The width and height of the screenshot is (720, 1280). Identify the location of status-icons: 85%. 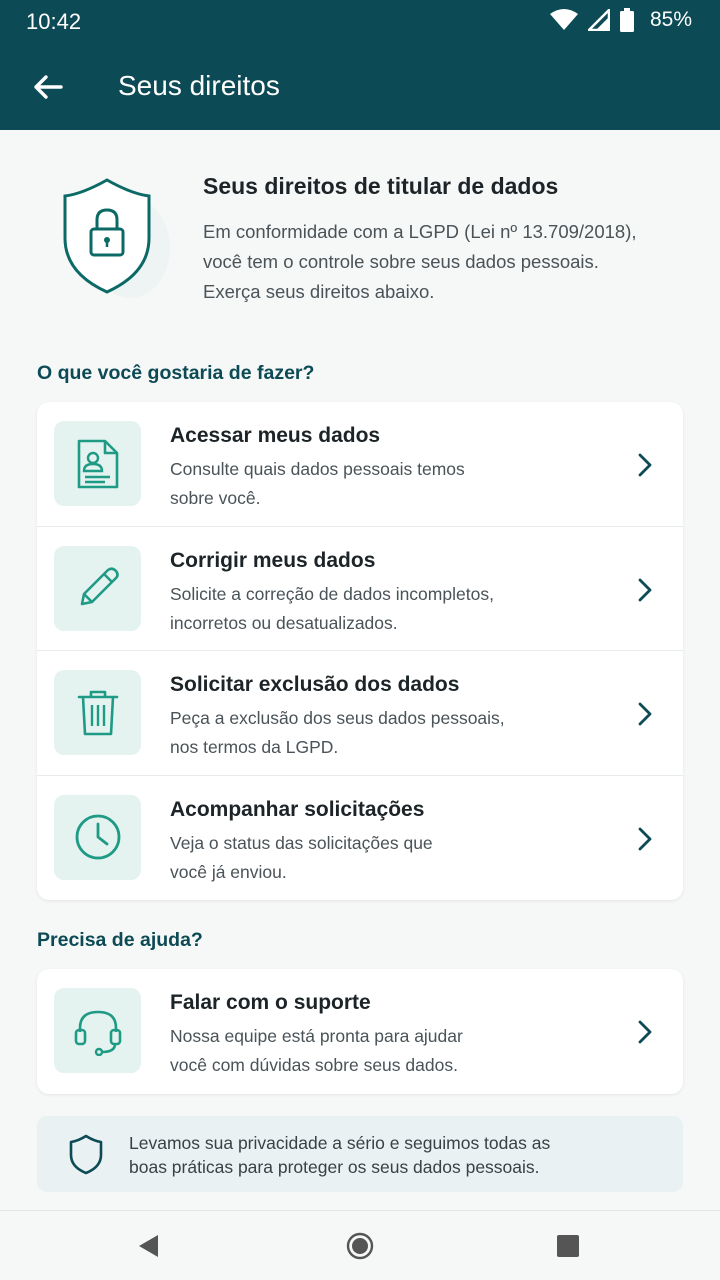
(620, 20).